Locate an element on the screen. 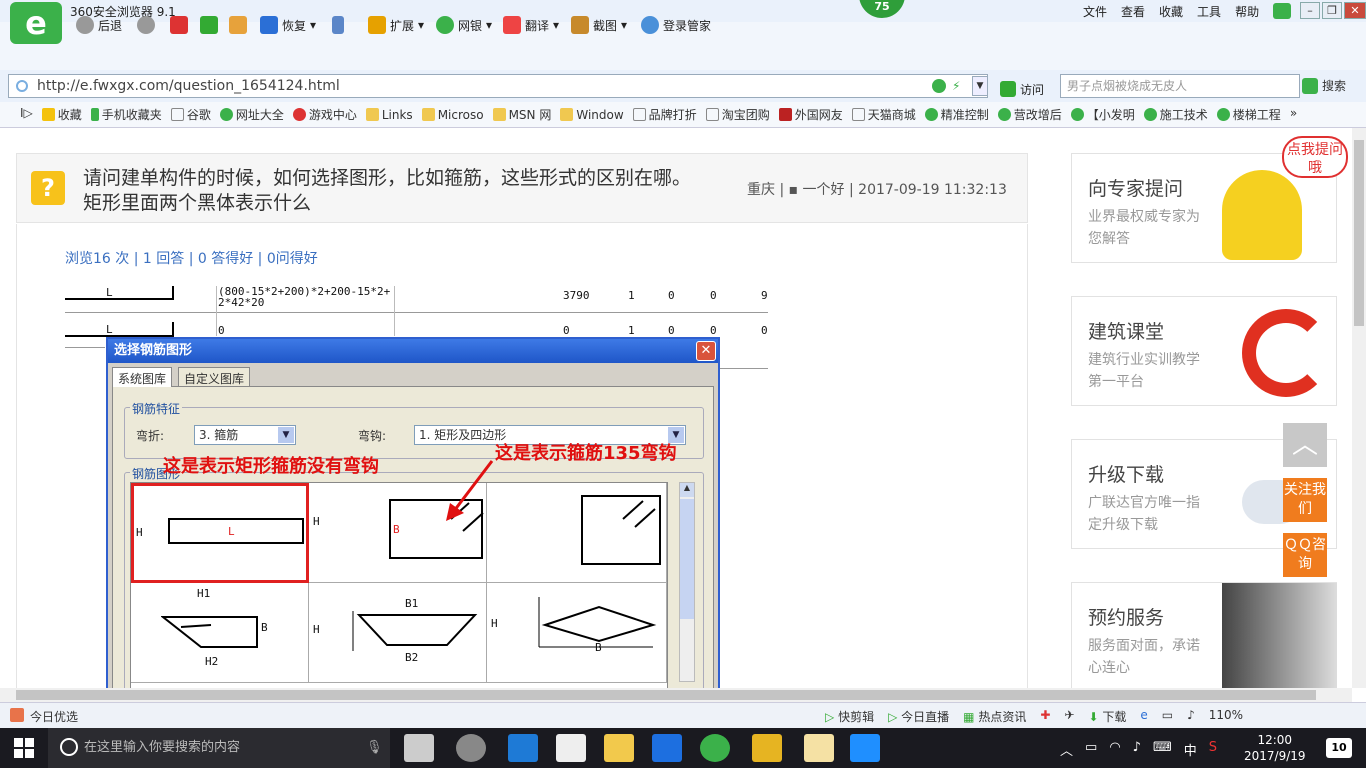  back-to-top-button: ︿ is located at coordinates (1305, 445).